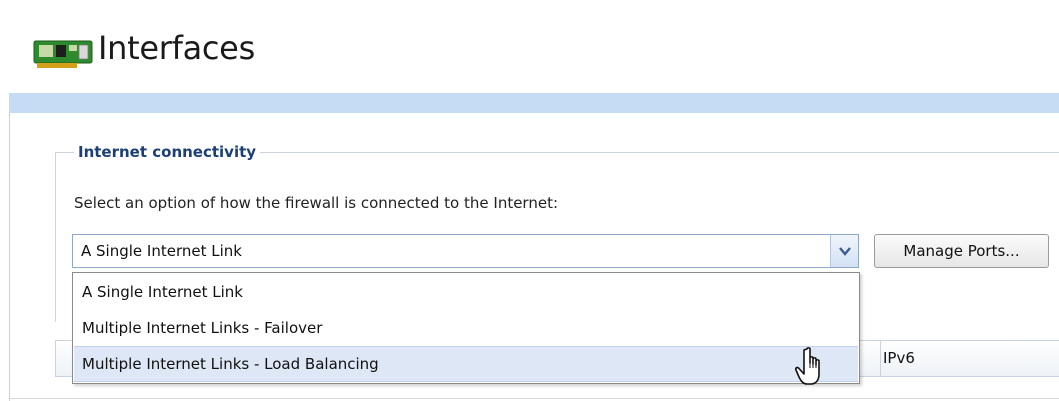 Image resolution: width=1059 pixels, height=401 pixels. Describe the element at coordinates (63, 54) in the screenshot. I see `network-card-icon` at that location.